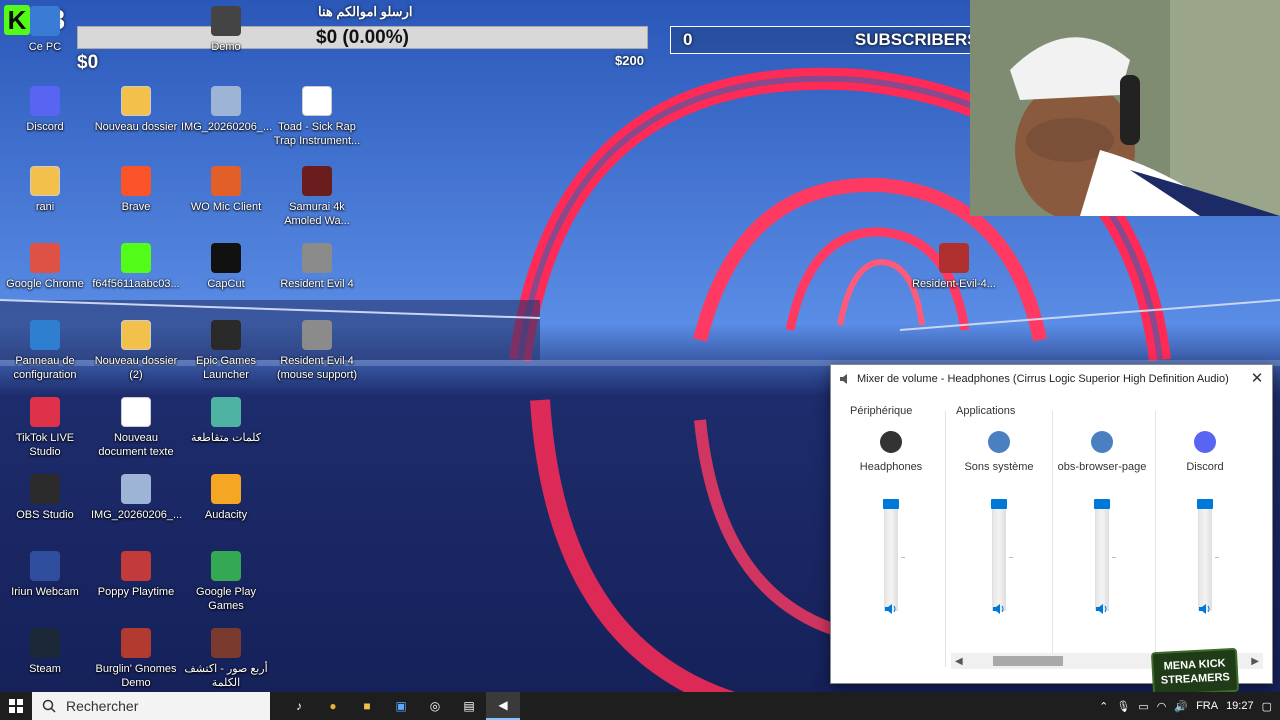 This screenshot has height=720, width=1280. Describe the element at coordinates (226, 676) in the screenshot. I see `desktop-icon-label: أربع صور - اكتشف الكلمة` at that location.